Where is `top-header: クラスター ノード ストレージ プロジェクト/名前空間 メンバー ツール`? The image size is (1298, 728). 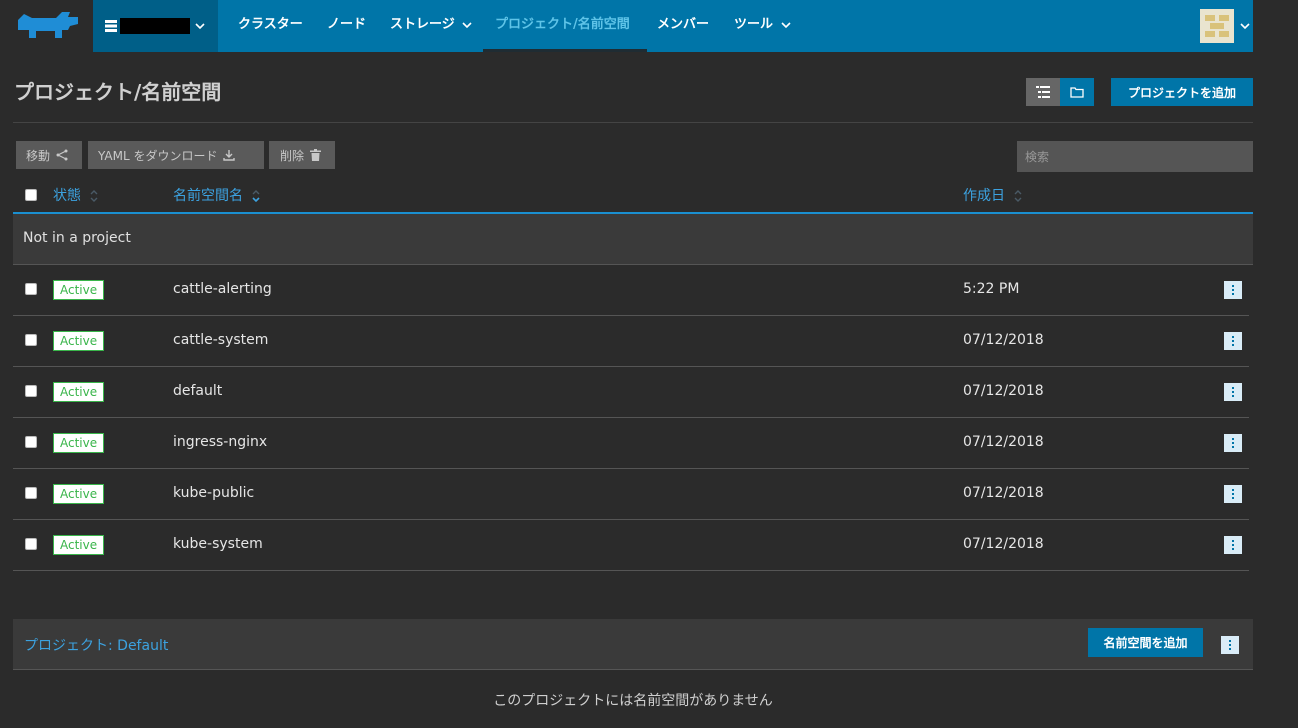 top-header: クラスター ノード ストレージ プロジェクト/名前空間 メンバー ツール is located at coordinates (626, 26).